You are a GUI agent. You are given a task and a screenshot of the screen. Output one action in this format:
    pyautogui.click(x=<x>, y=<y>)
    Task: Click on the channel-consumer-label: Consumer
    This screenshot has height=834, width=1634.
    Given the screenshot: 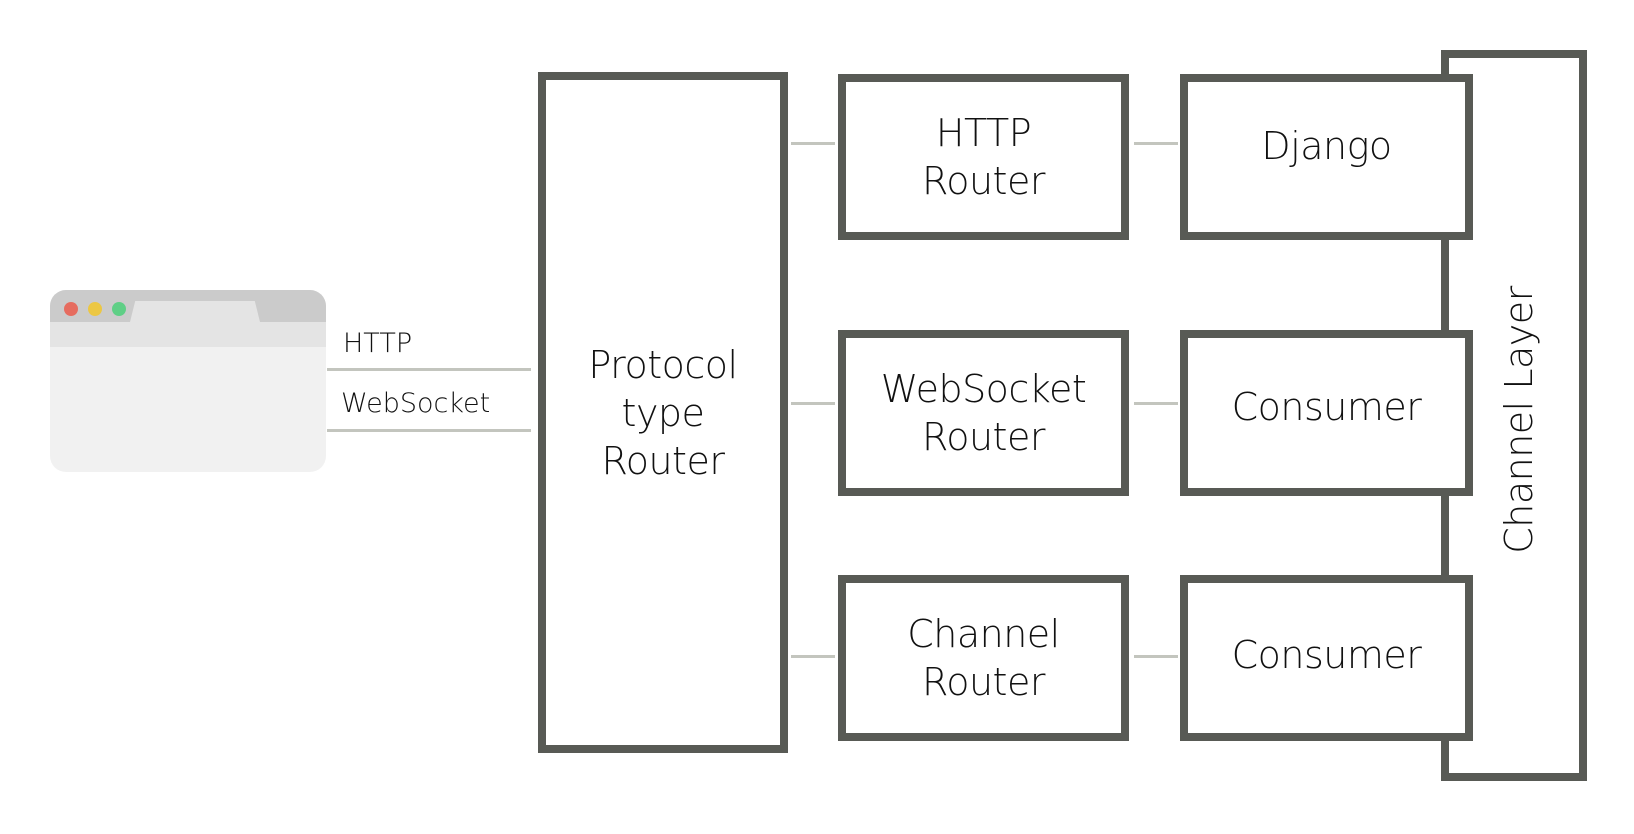 What is the action you would take?
    pyautogui.click(x=1326, y=655)
    